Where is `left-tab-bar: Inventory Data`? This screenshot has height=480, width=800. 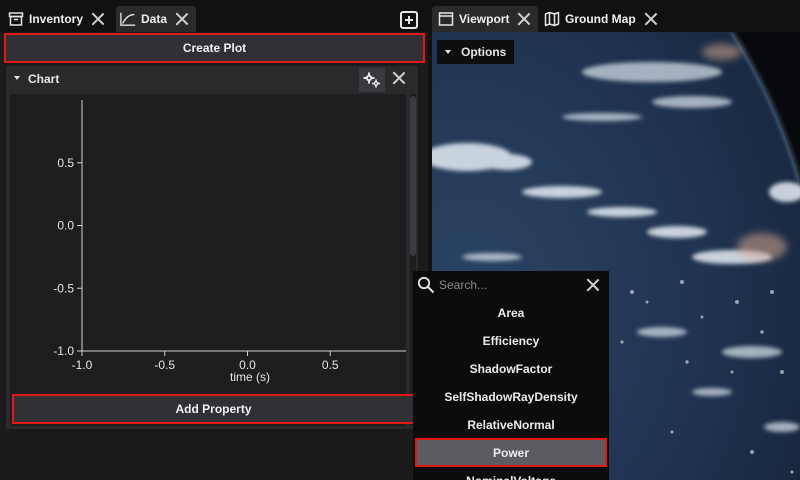
left-tab-bar: Inventory Data is located at coordinates (214, 16).